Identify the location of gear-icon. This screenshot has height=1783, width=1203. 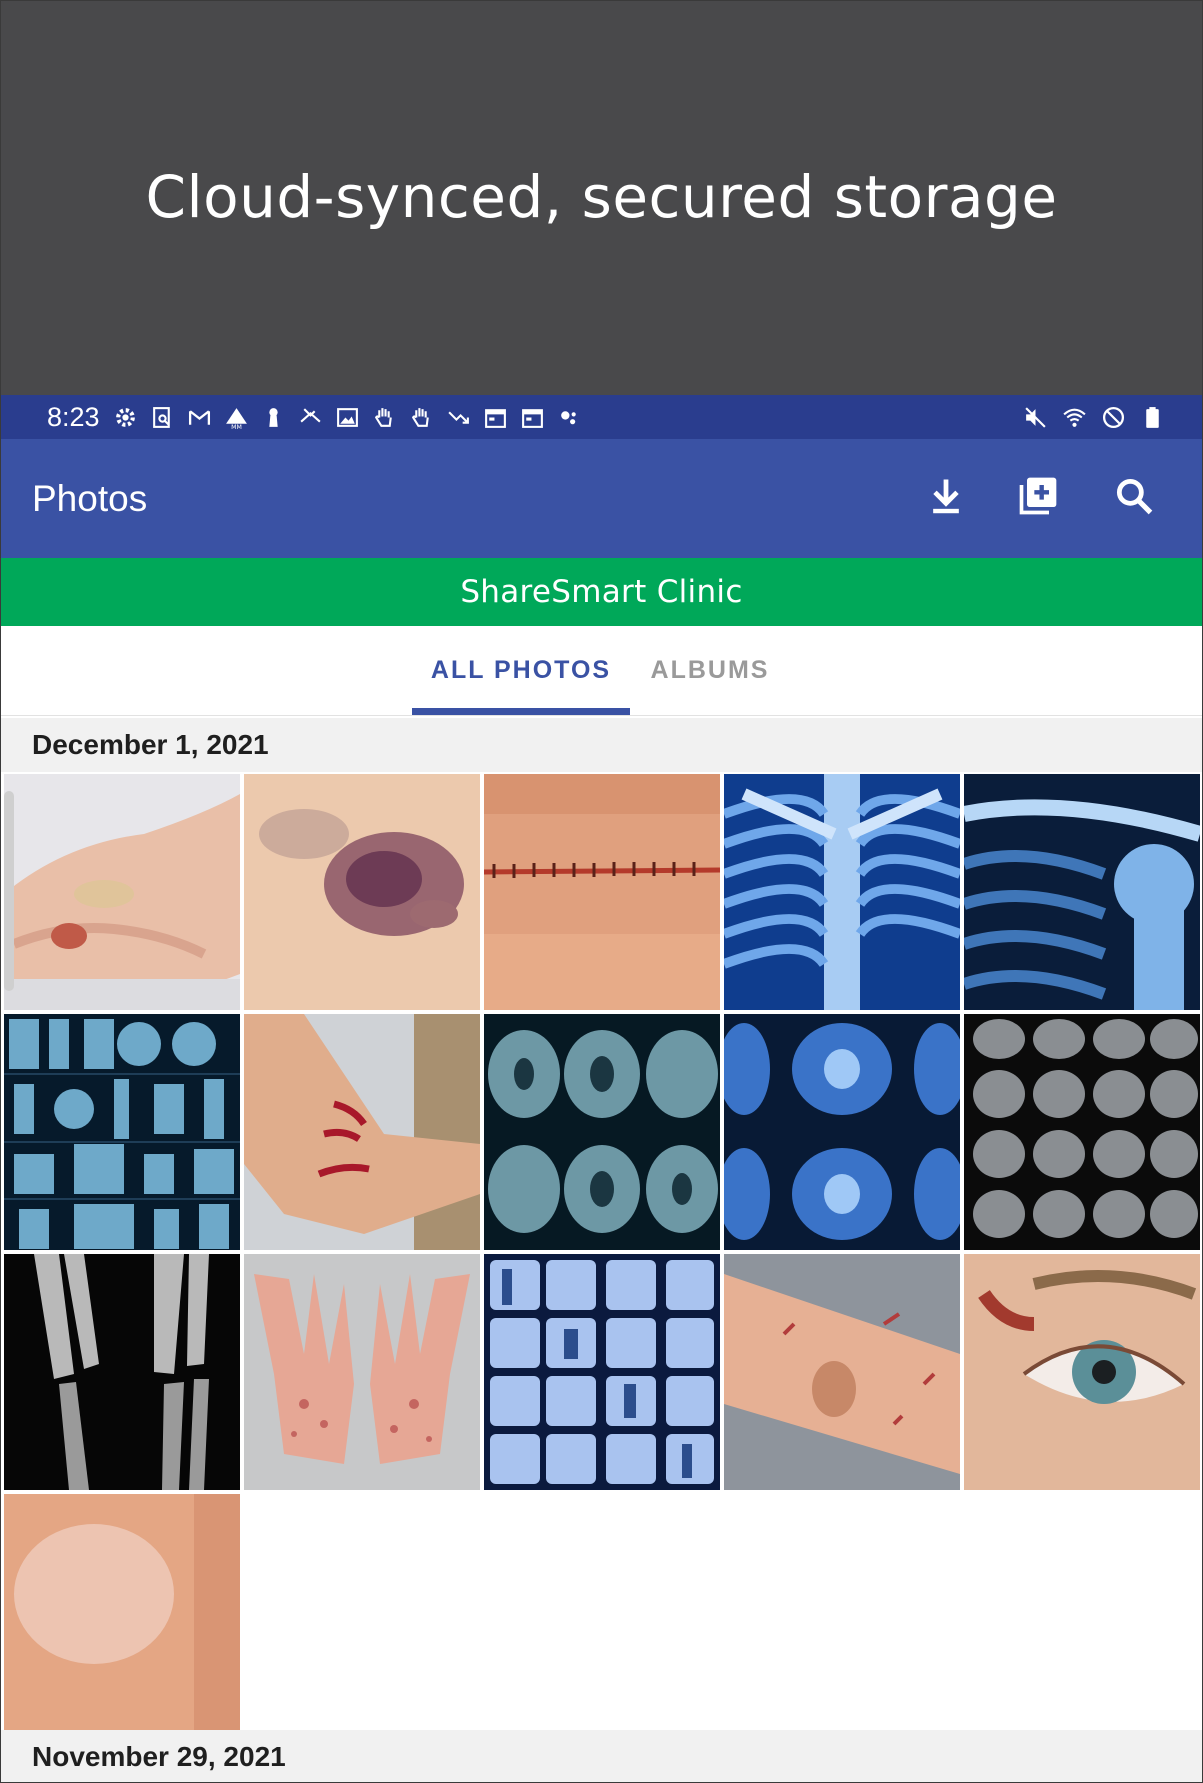
(125, 417).